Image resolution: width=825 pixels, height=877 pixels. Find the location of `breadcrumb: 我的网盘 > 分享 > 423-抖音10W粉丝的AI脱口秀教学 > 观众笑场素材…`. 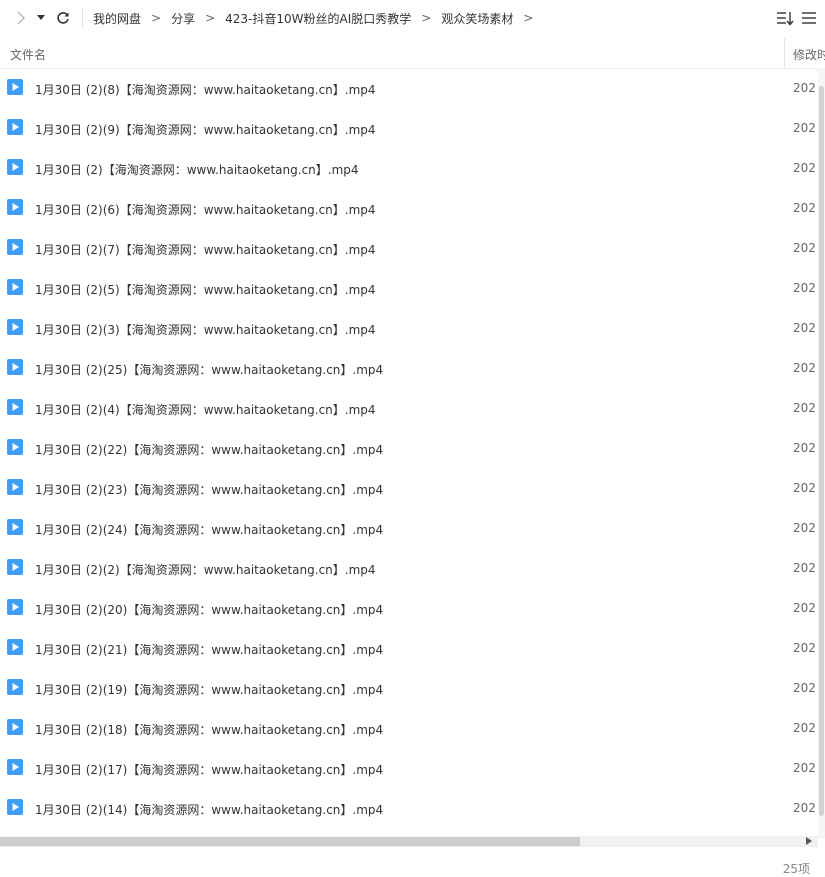

breadcrumb: 我的网盘 > 分享 > 423-抖音10W粉丝的AI脱口秀教学 > 观众笑场素材… is located at coordinates (318, 18).